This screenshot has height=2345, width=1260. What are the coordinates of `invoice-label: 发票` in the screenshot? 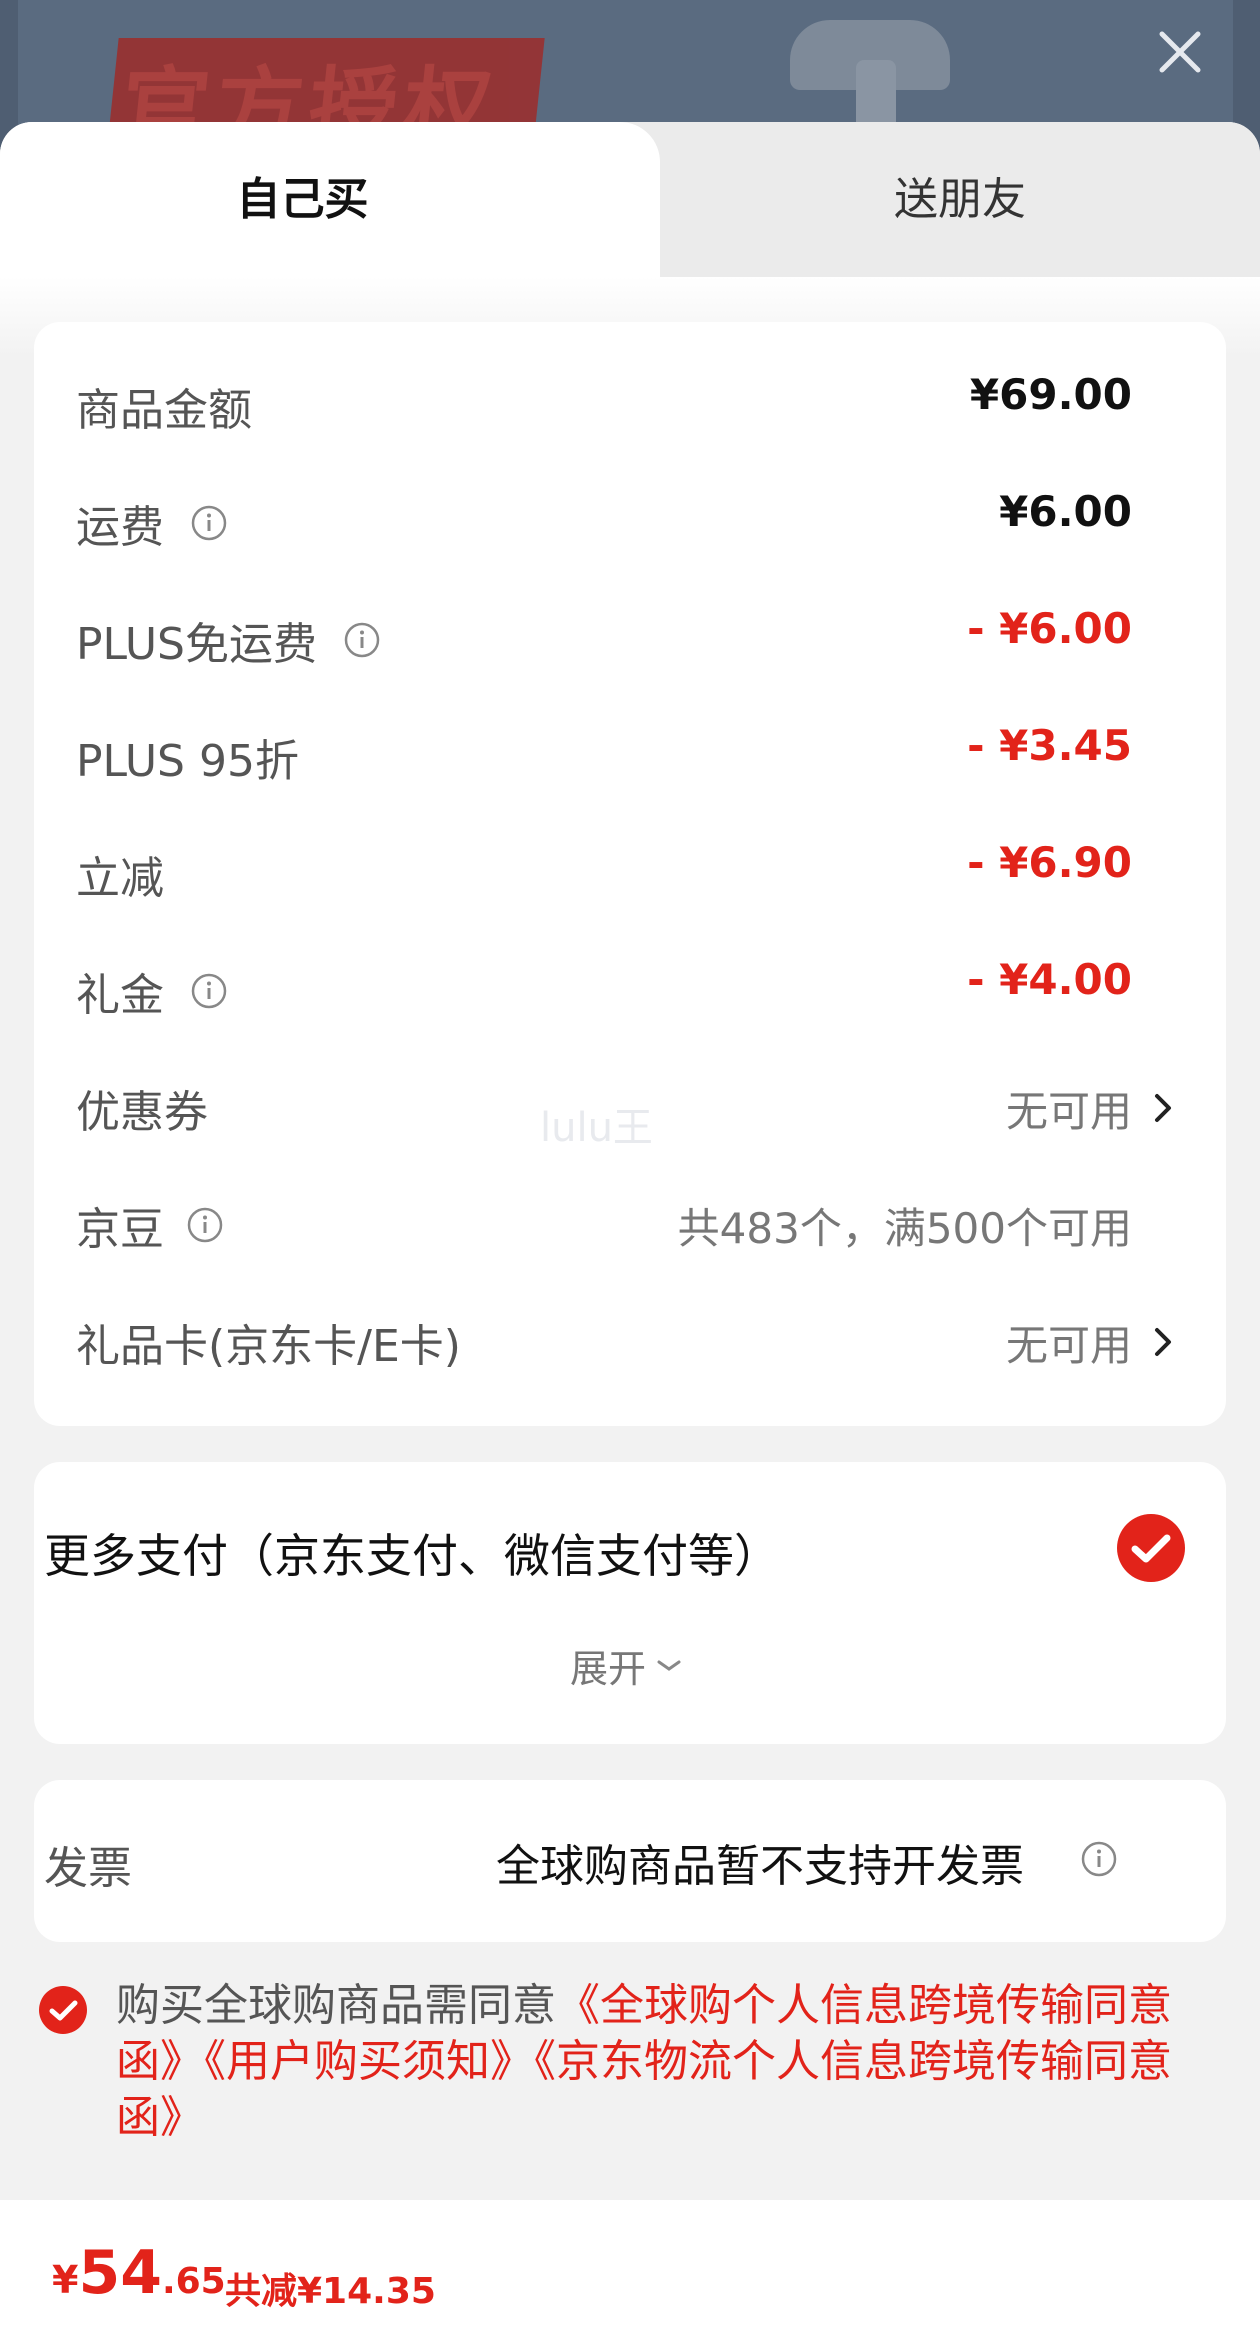 It's located at (88, 1868).